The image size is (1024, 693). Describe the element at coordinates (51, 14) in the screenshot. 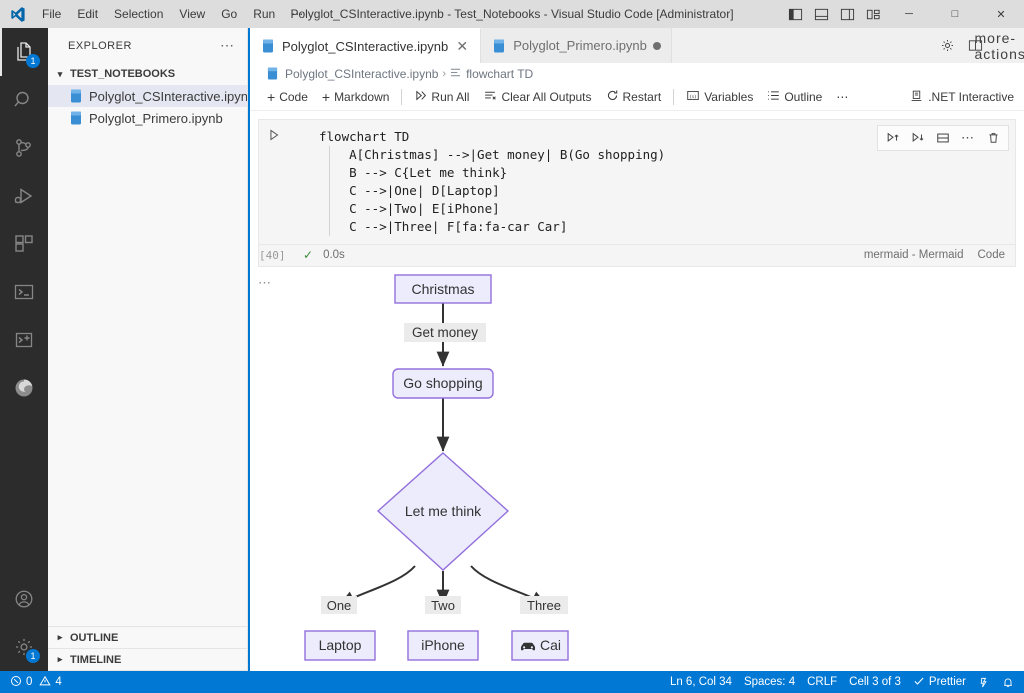

I see `menu-file: File` at that location.